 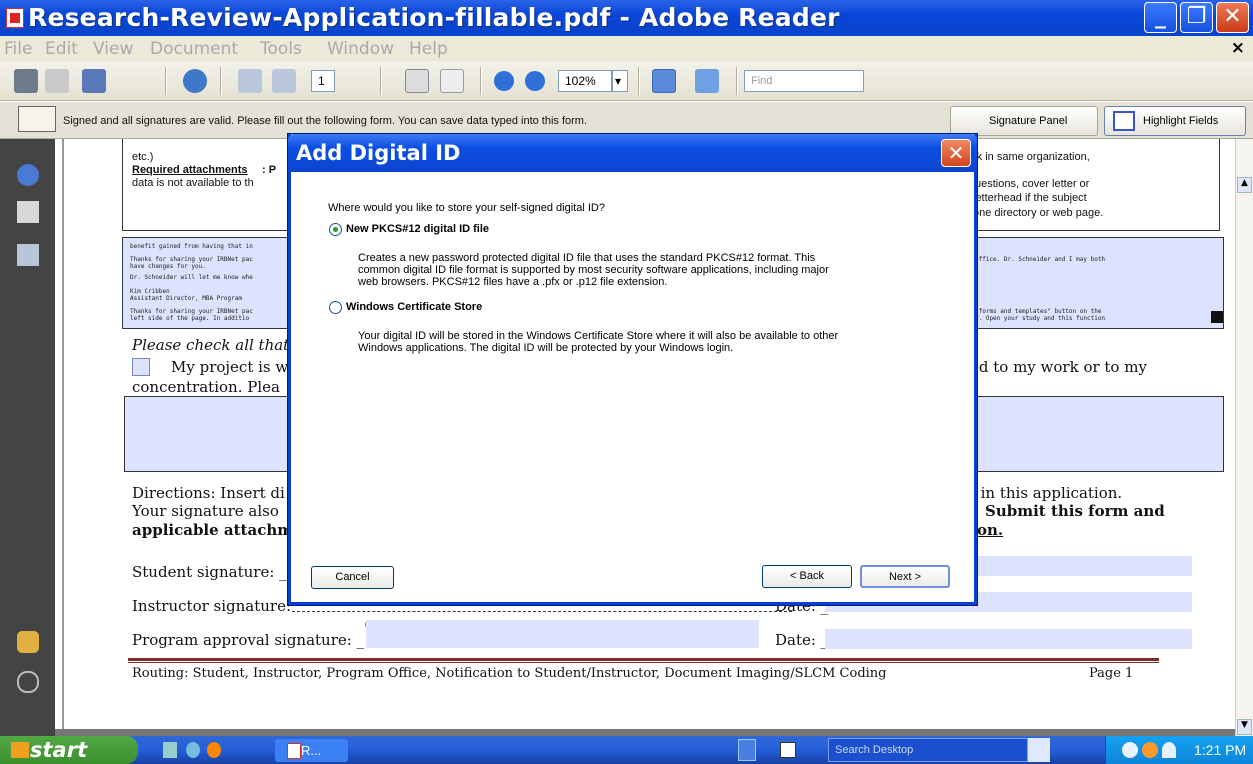 I want to click on scroll-up-icon: ▲, so click(x=1244, y=185).